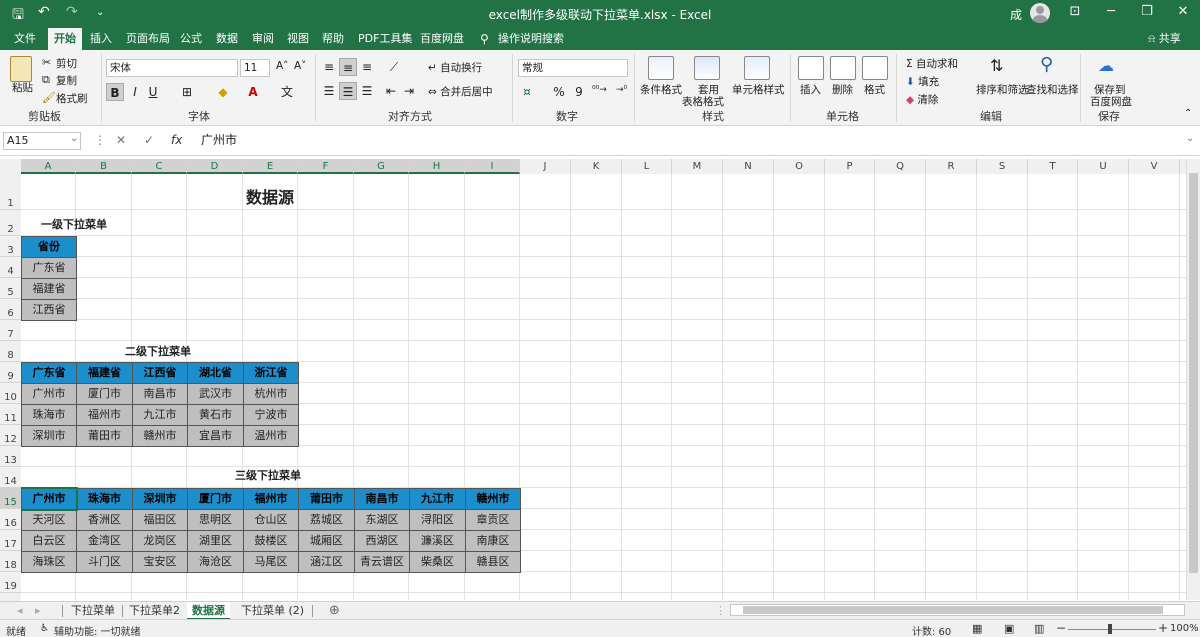  I want to click on insert-function-icon: fx, so click(176, 140).